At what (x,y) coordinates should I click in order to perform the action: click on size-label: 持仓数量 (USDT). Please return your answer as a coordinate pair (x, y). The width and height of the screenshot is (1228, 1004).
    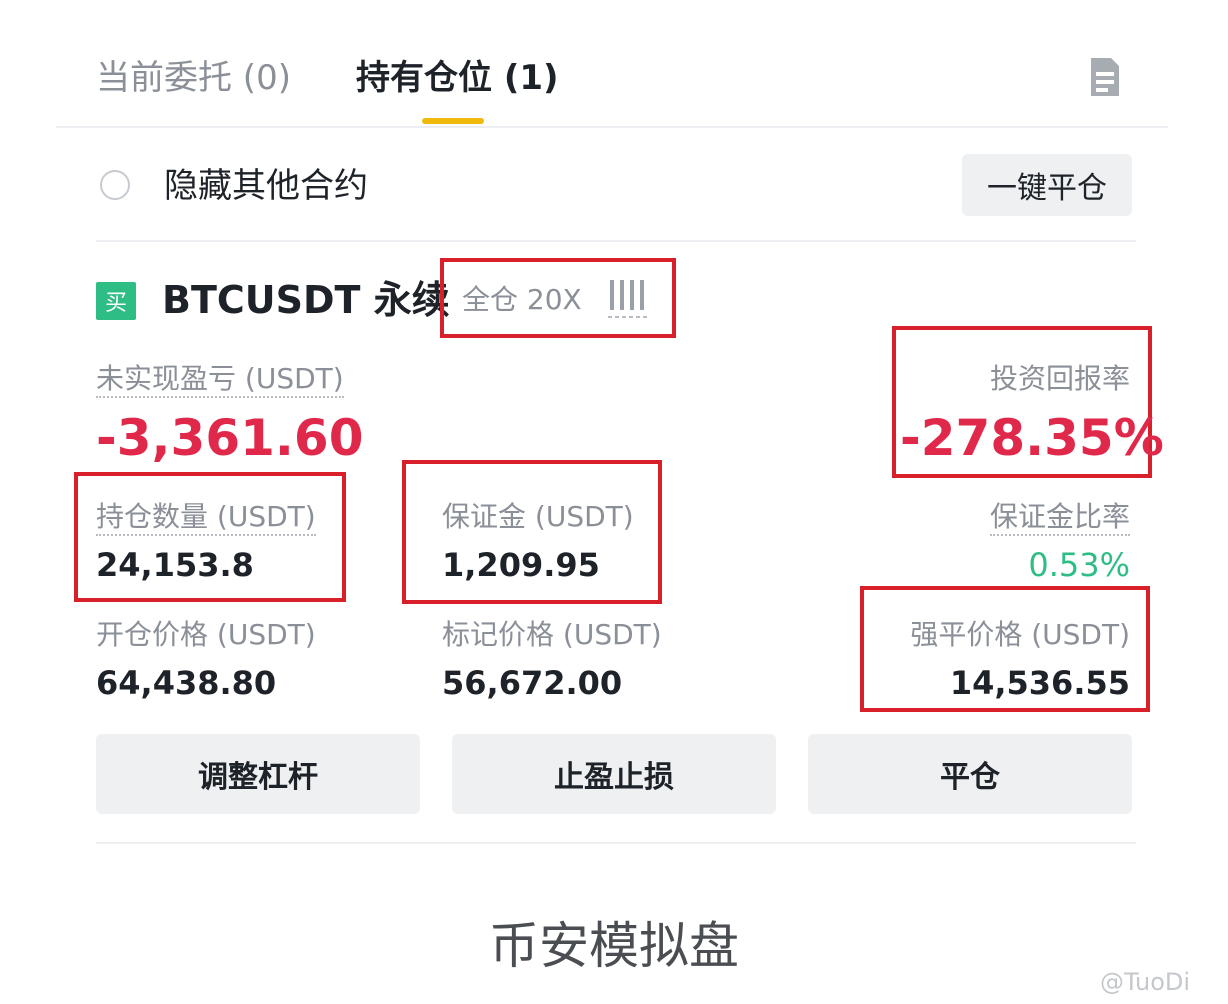
    Looking at the image, I should click on (206, 518).